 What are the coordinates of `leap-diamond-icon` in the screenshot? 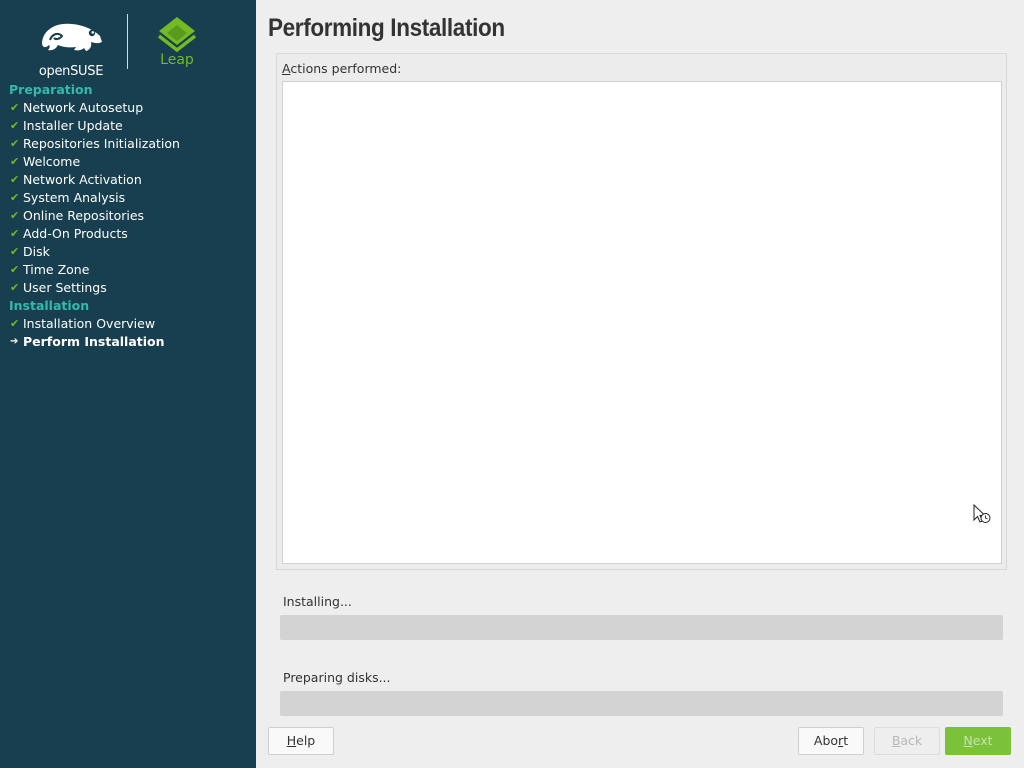 It's located at (177, 35).